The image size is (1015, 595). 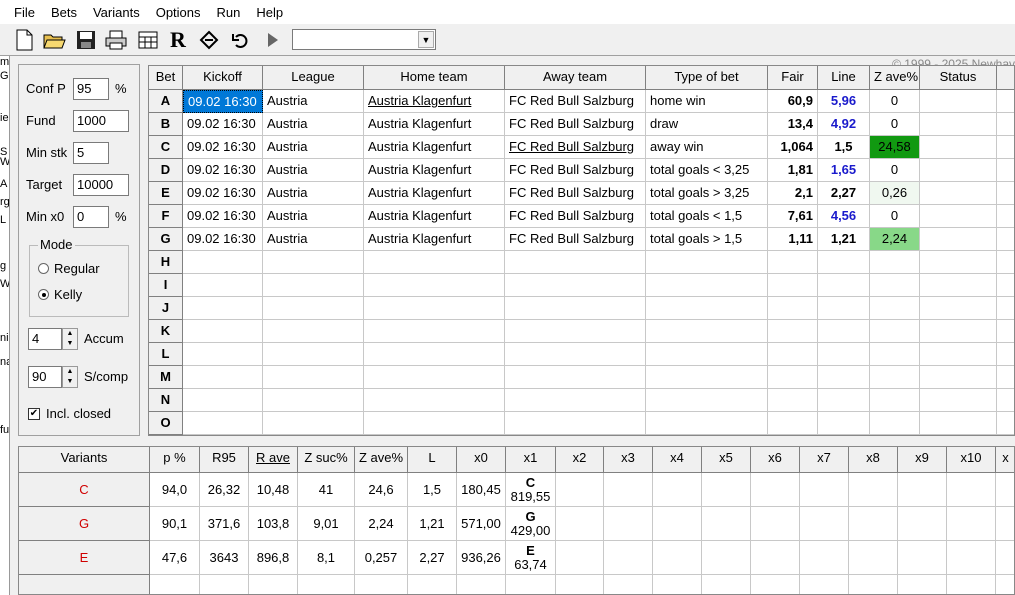 What do you see at coordinates (86, 40) in the screenshot?
I see `save-icon` at bounding box center [86, 40].